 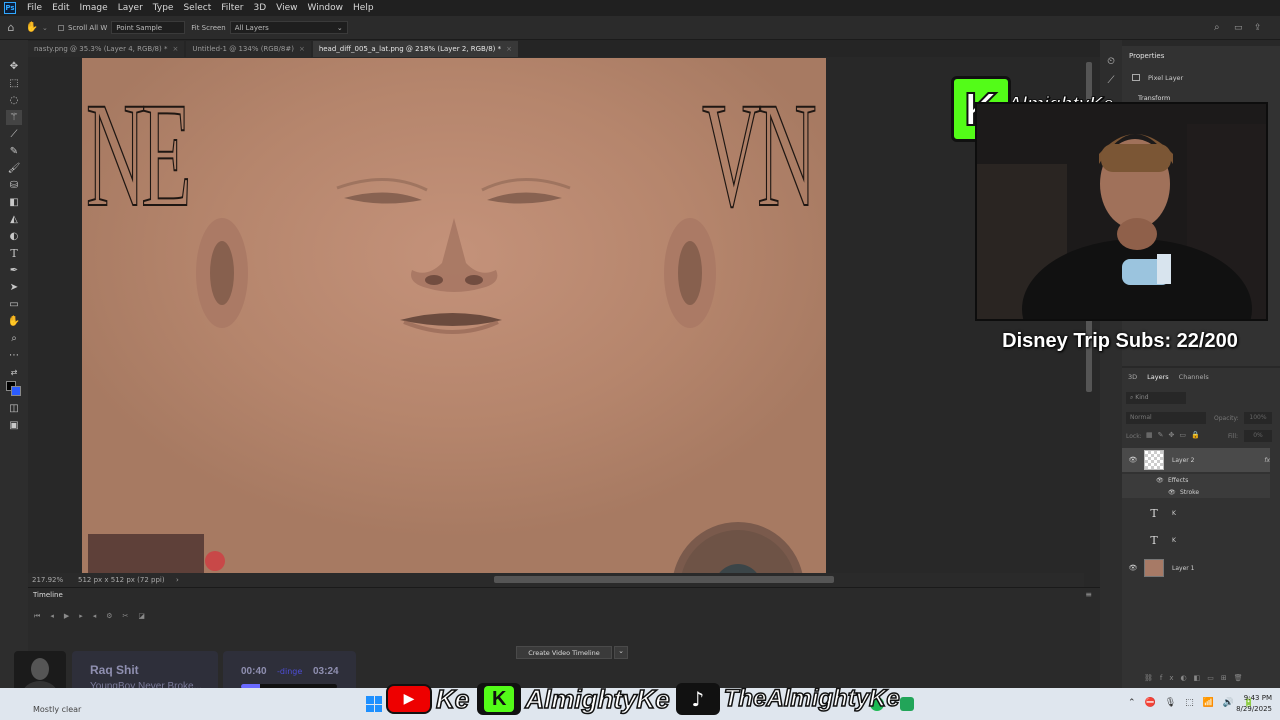 I want to click on type-tool-icon: T, so click(x=14, y=253).